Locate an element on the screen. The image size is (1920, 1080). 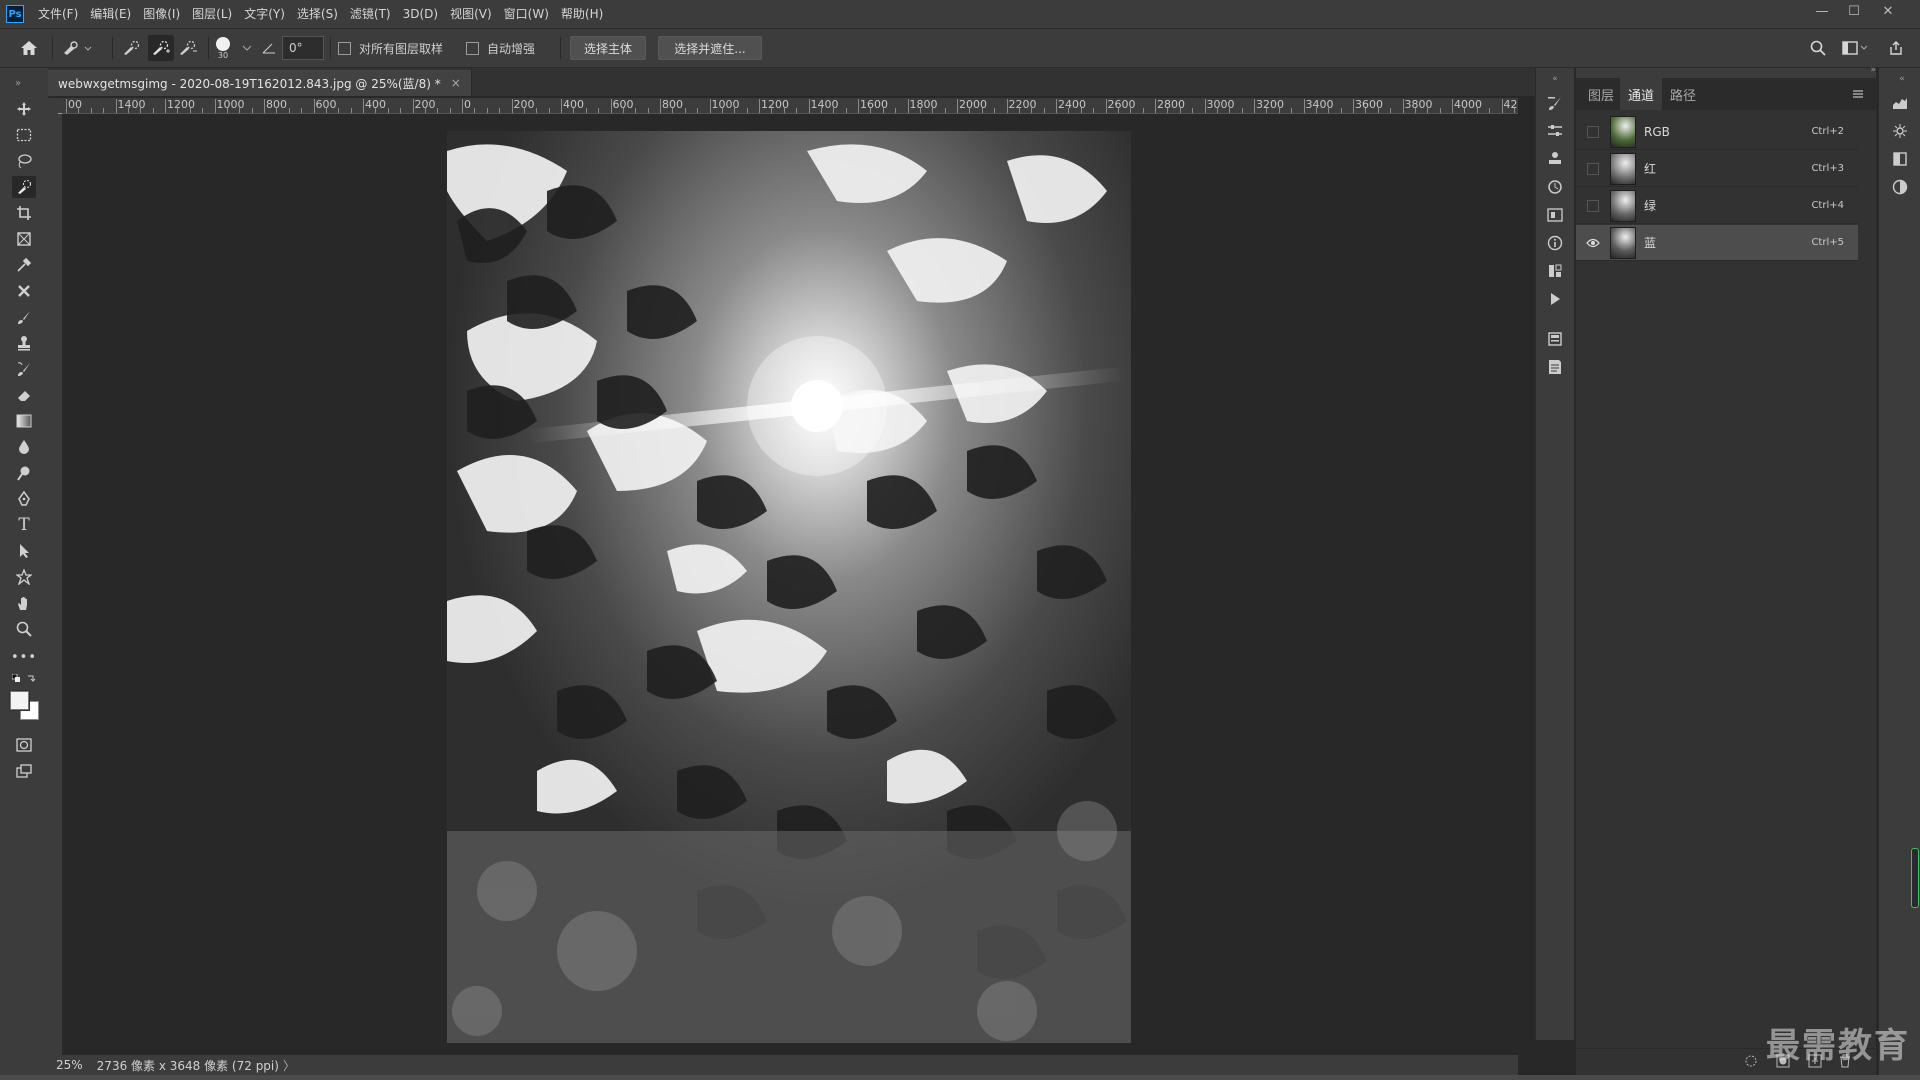
channel-row: RGB Ctrl+2 is located at coordinates (1717, 132).